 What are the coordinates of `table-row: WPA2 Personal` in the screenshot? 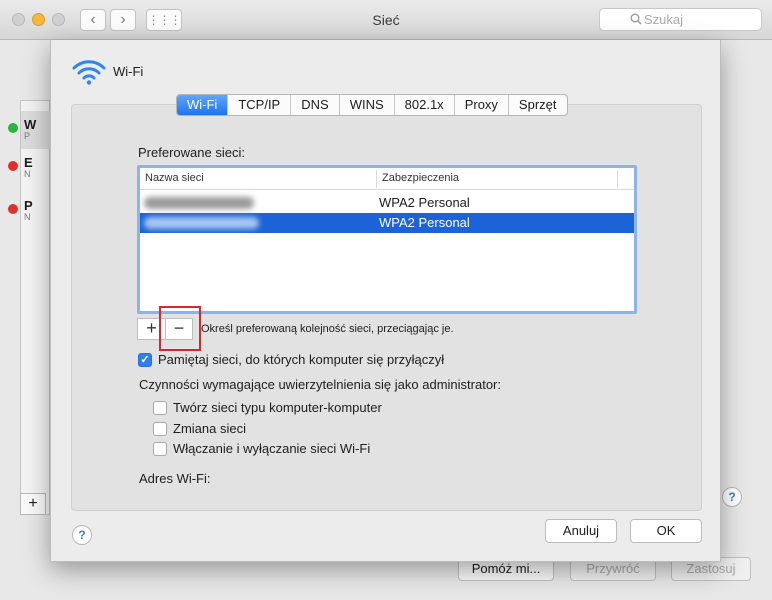 It's located at (387, 203).